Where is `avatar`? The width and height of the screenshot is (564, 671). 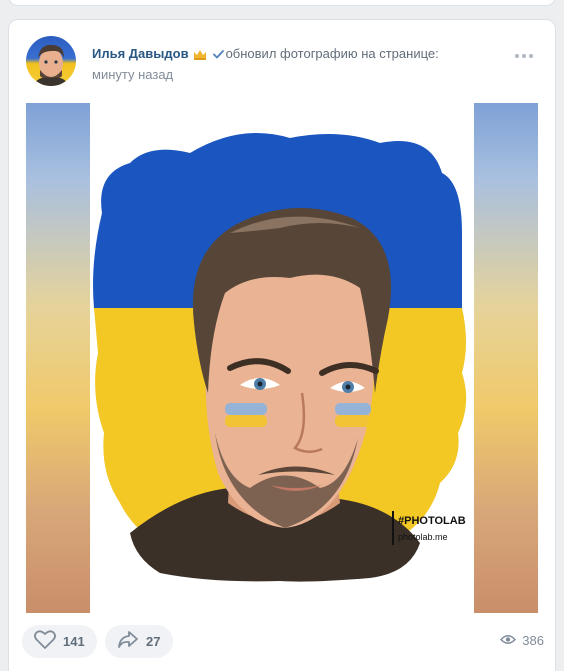
avatar is located at coordinates (51, 61).